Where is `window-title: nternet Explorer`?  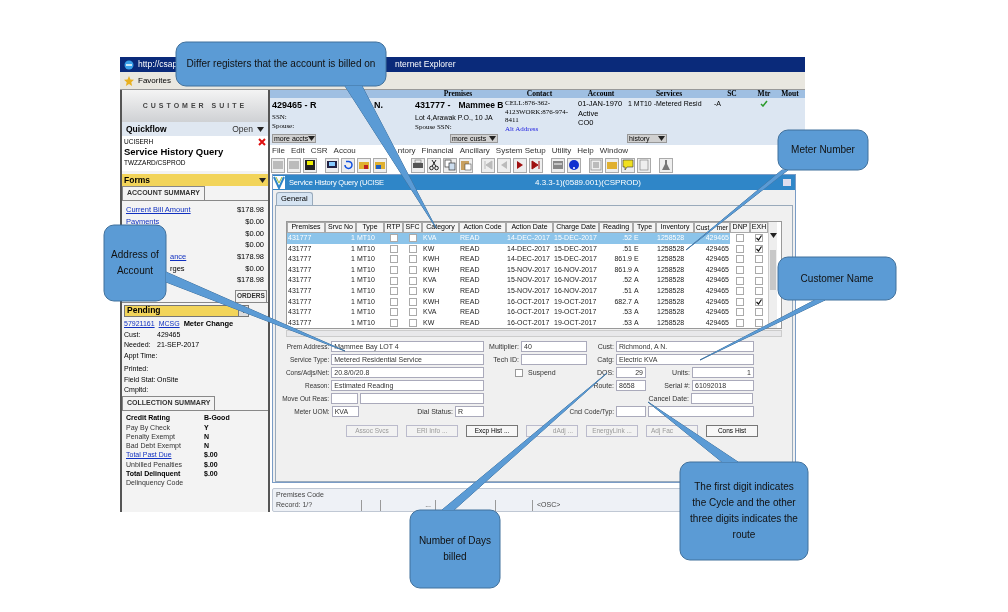
window-title: nternet Explorer is located at coordinates (425, 64).